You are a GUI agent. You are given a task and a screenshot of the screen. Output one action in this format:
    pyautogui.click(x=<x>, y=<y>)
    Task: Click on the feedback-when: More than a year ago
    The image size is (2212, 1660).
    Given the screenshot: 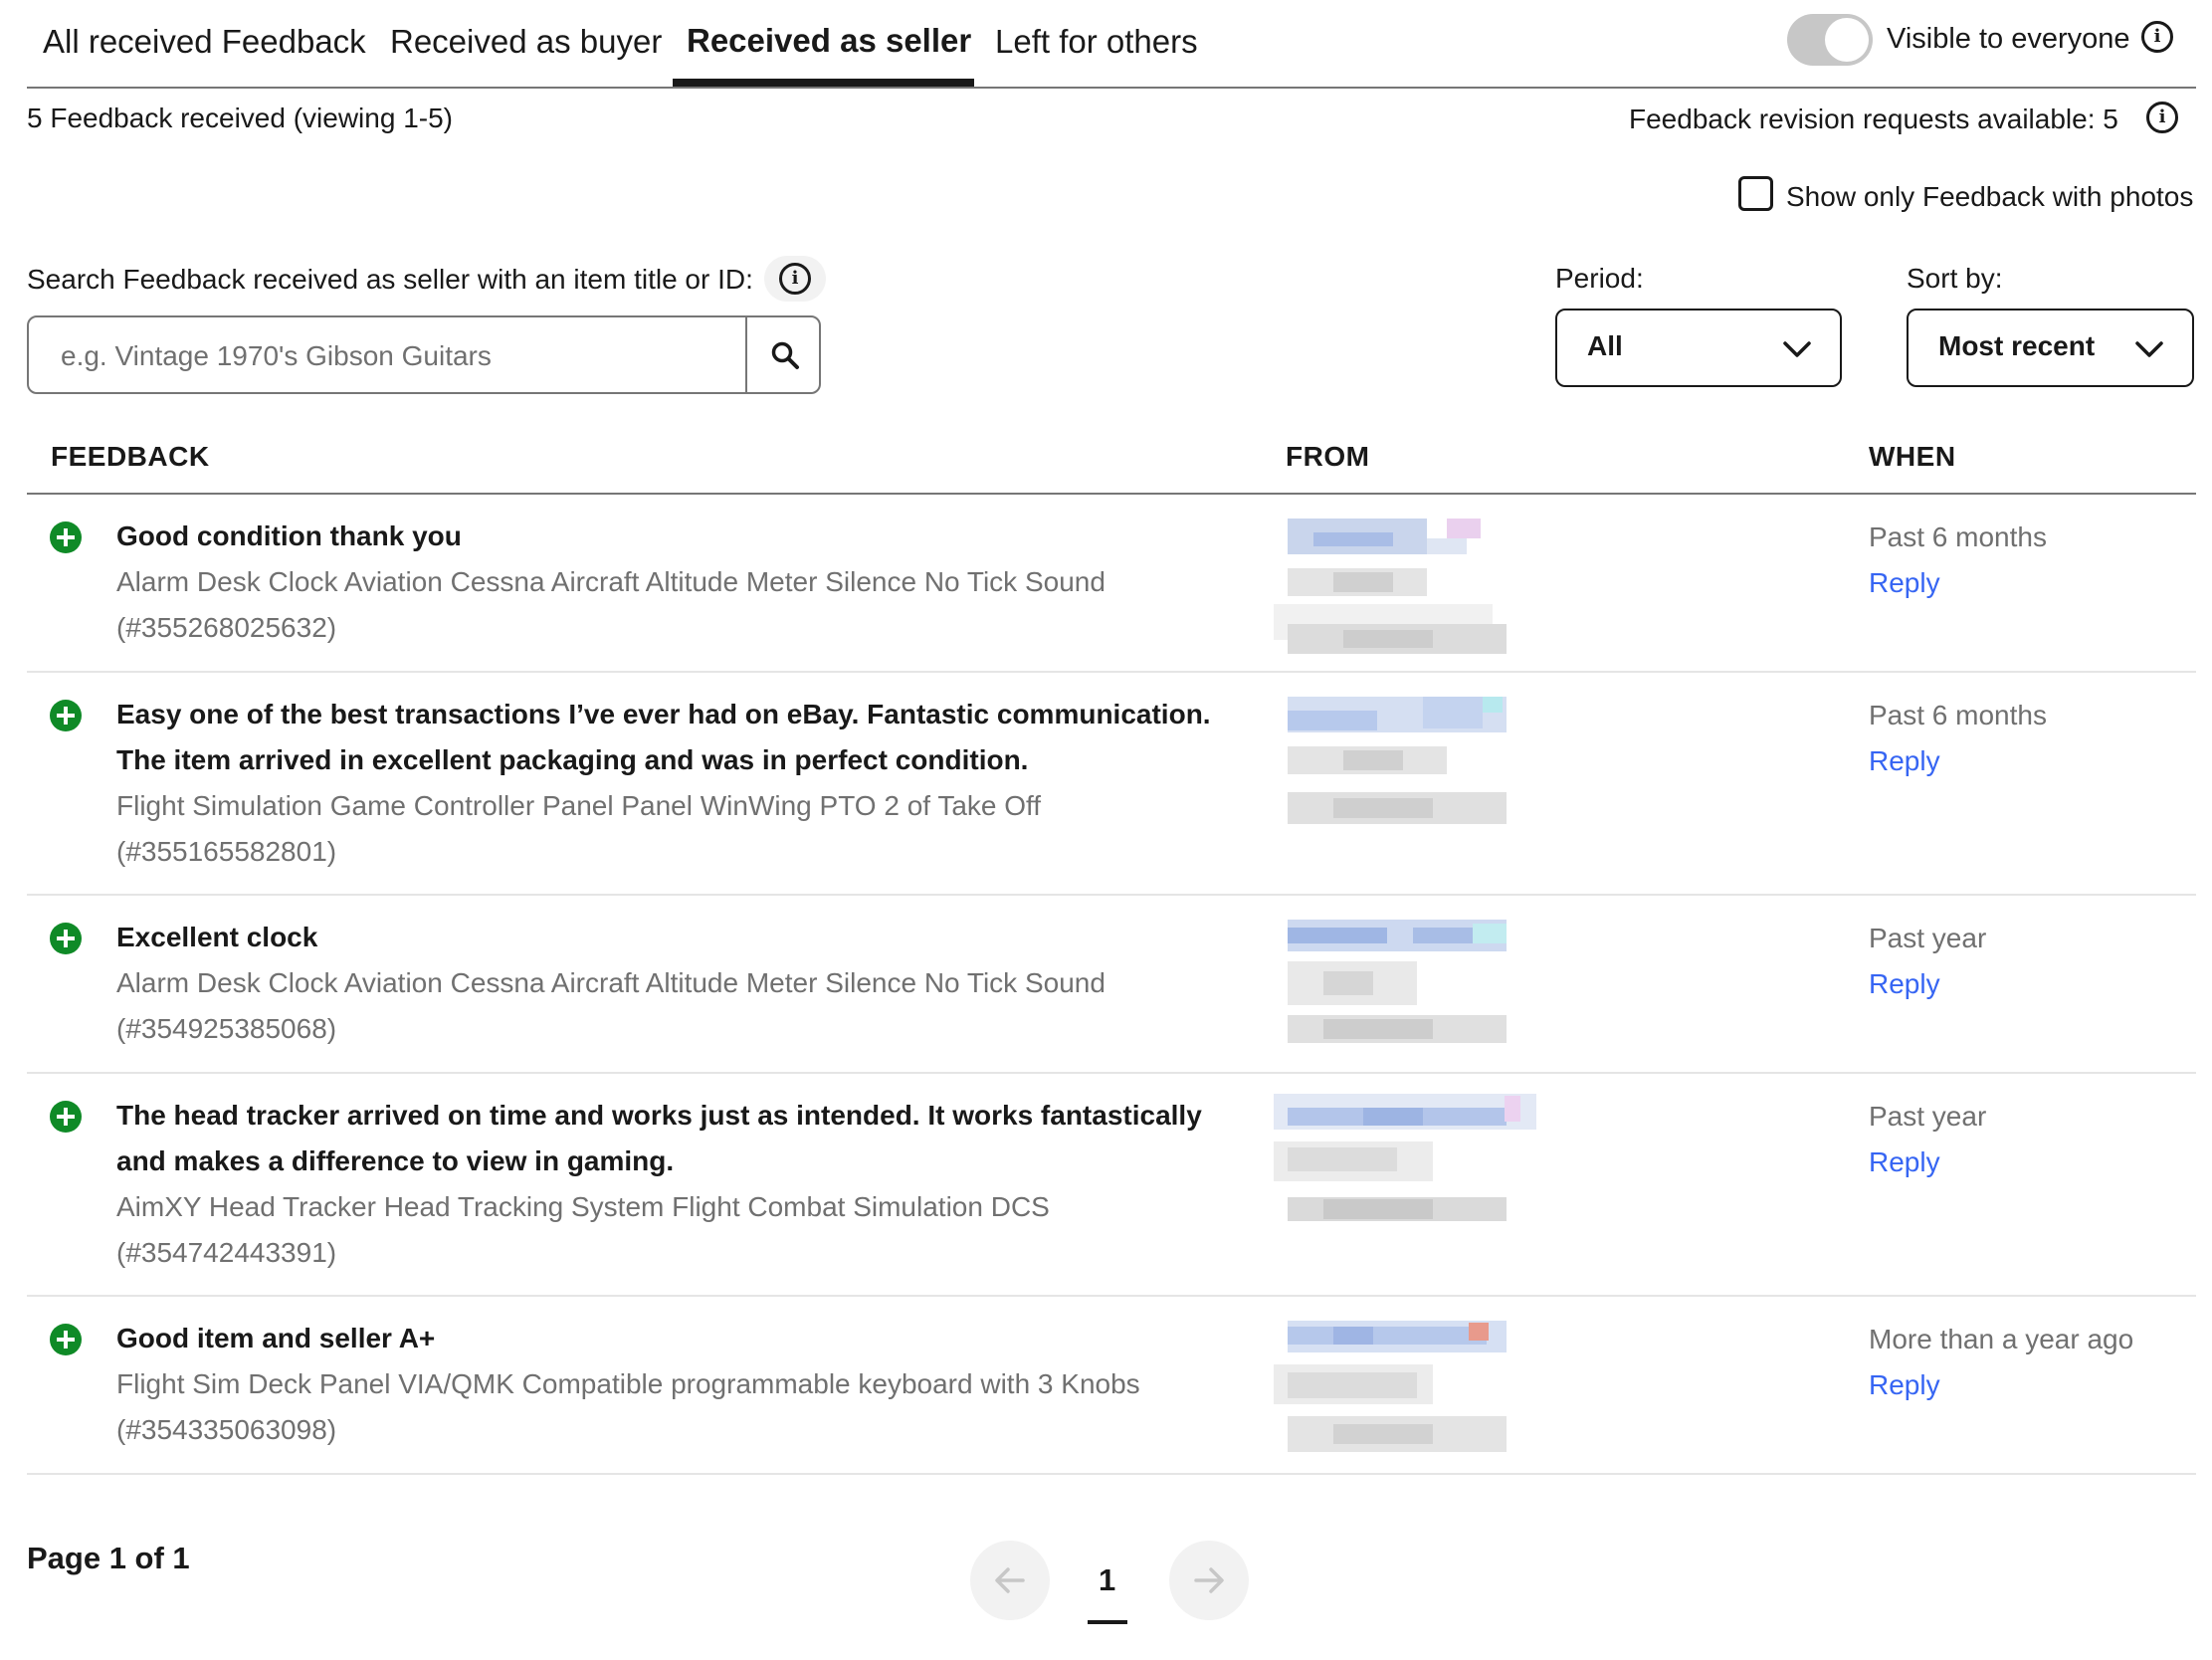 What is the action you would take?
    pyautogui.click(x=2001, y=1339)
    